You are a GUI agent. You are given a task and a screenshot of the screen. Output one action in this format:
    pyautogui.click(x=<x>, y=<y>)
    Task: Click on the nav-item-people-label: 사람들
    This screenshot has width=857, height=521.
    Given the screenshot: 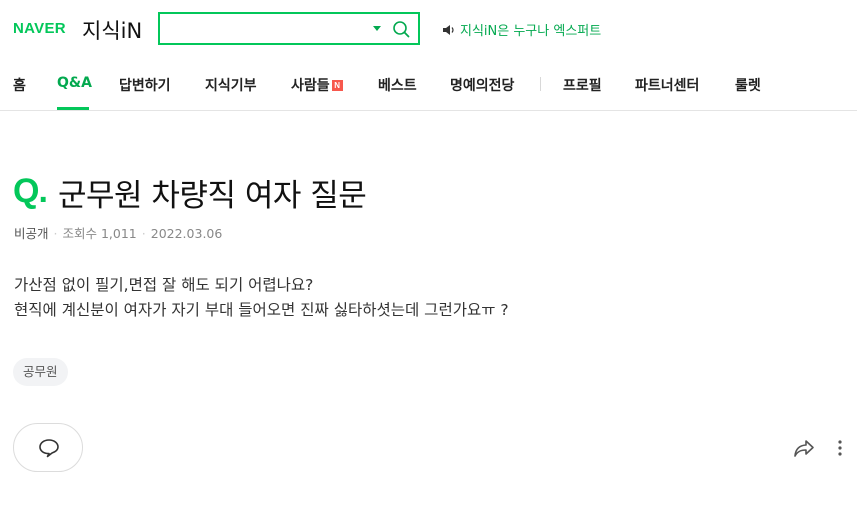 What is the action you would take?
    pyautogui.click(x=310, y=86)
    